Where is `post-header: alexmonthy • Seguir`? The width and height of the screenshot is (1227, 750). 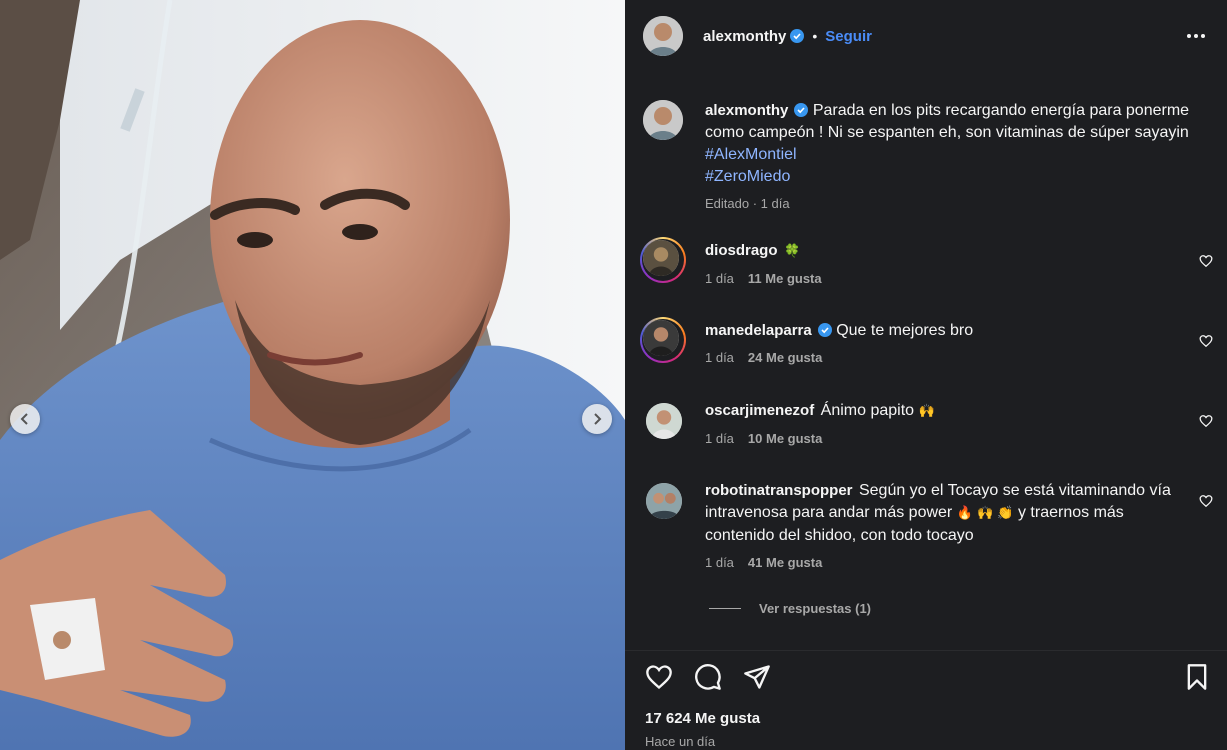 post-header: alexmonthy • Seguir is located at coordinates (926, 36).